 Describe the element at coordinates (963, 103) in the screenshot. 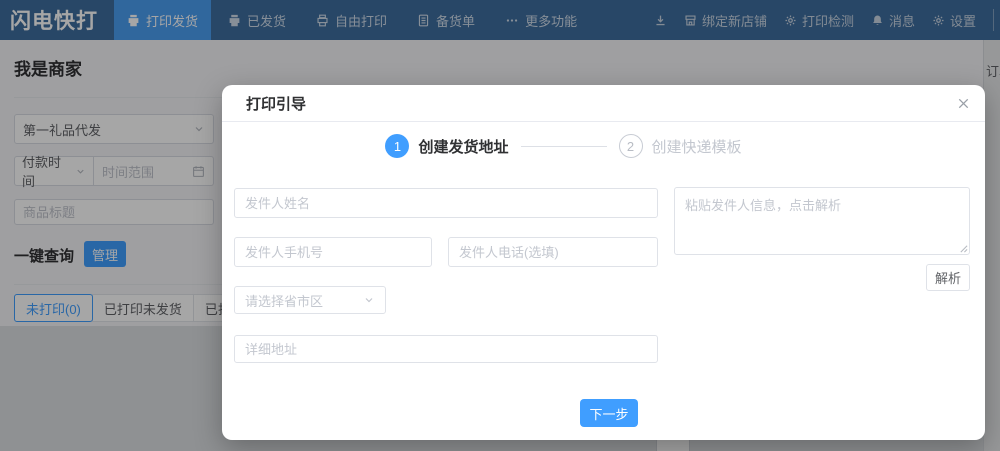

I see `close-icon` at that location.